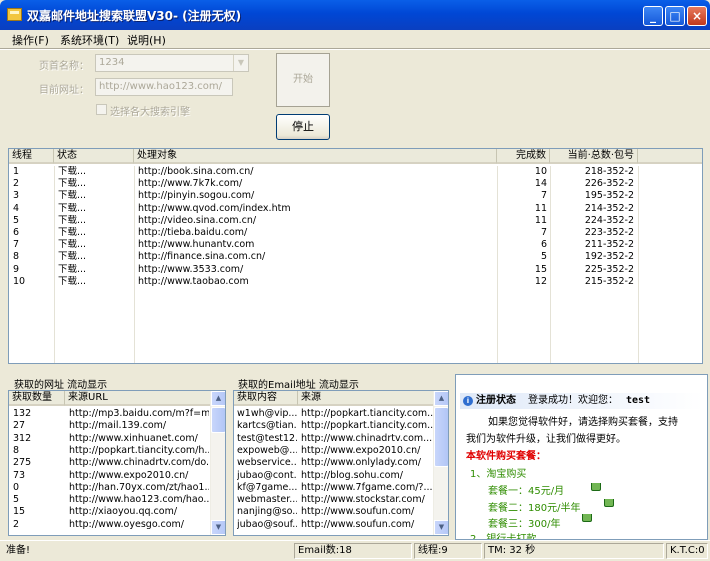 This screenshot has height=561, width=710. I want to click on col-progress: 当前·总数·包号, so click(594, 156).